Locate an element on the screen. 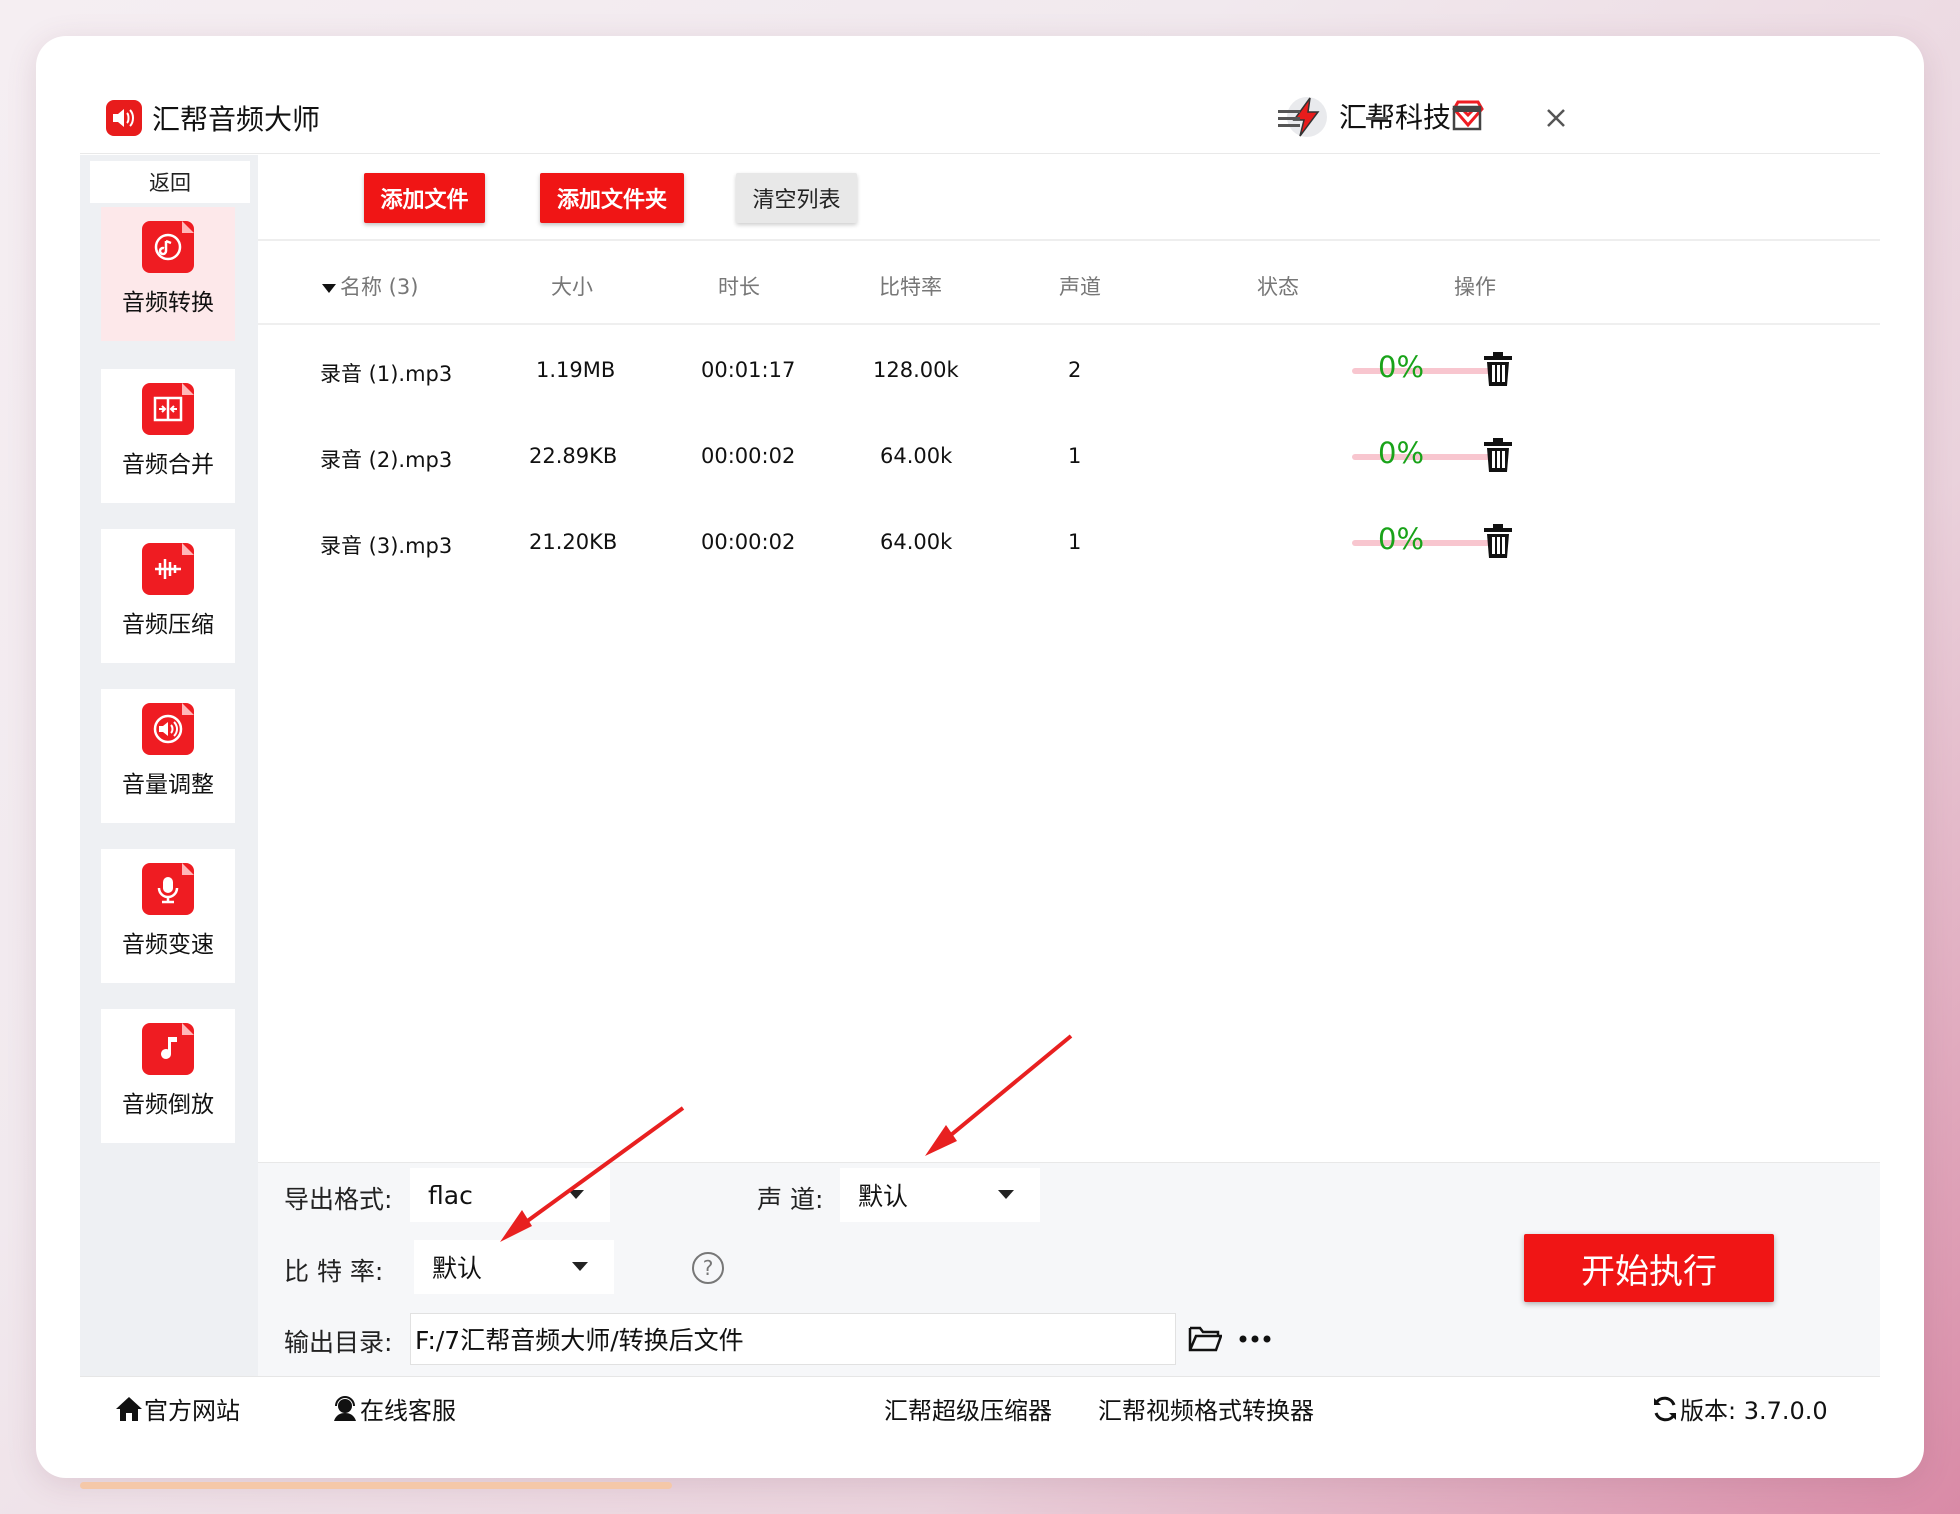 The height and width of the screenshot is (1514, 1960). folder-open-icon is located at coordinates (1205, 1339).